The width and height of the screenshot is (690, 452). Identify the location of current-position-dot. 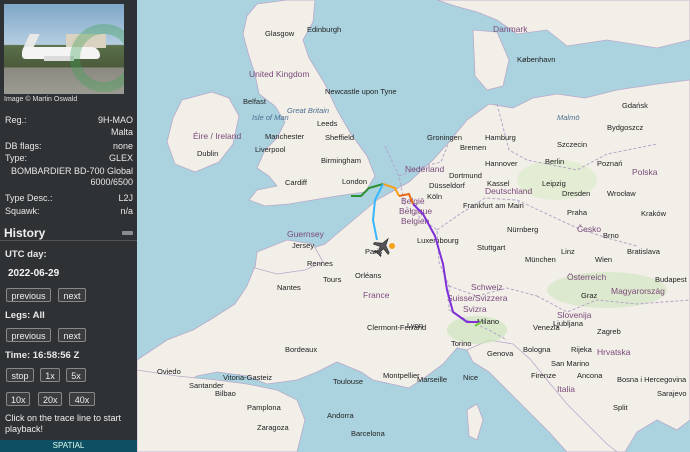
(392, 246).